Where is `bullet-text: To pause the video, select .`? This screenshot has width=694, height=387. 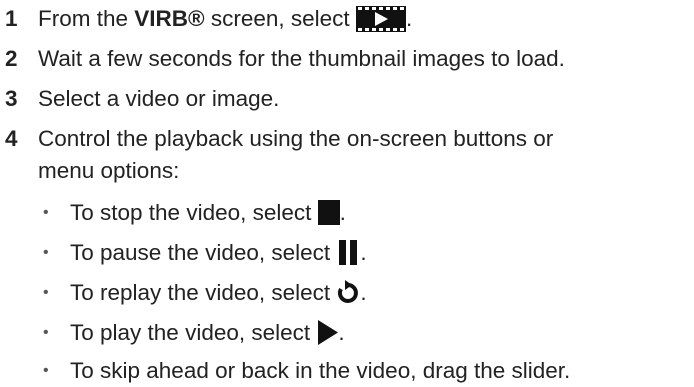
bullet-text: To pause the video, select . is located at coordinates (218, 253).